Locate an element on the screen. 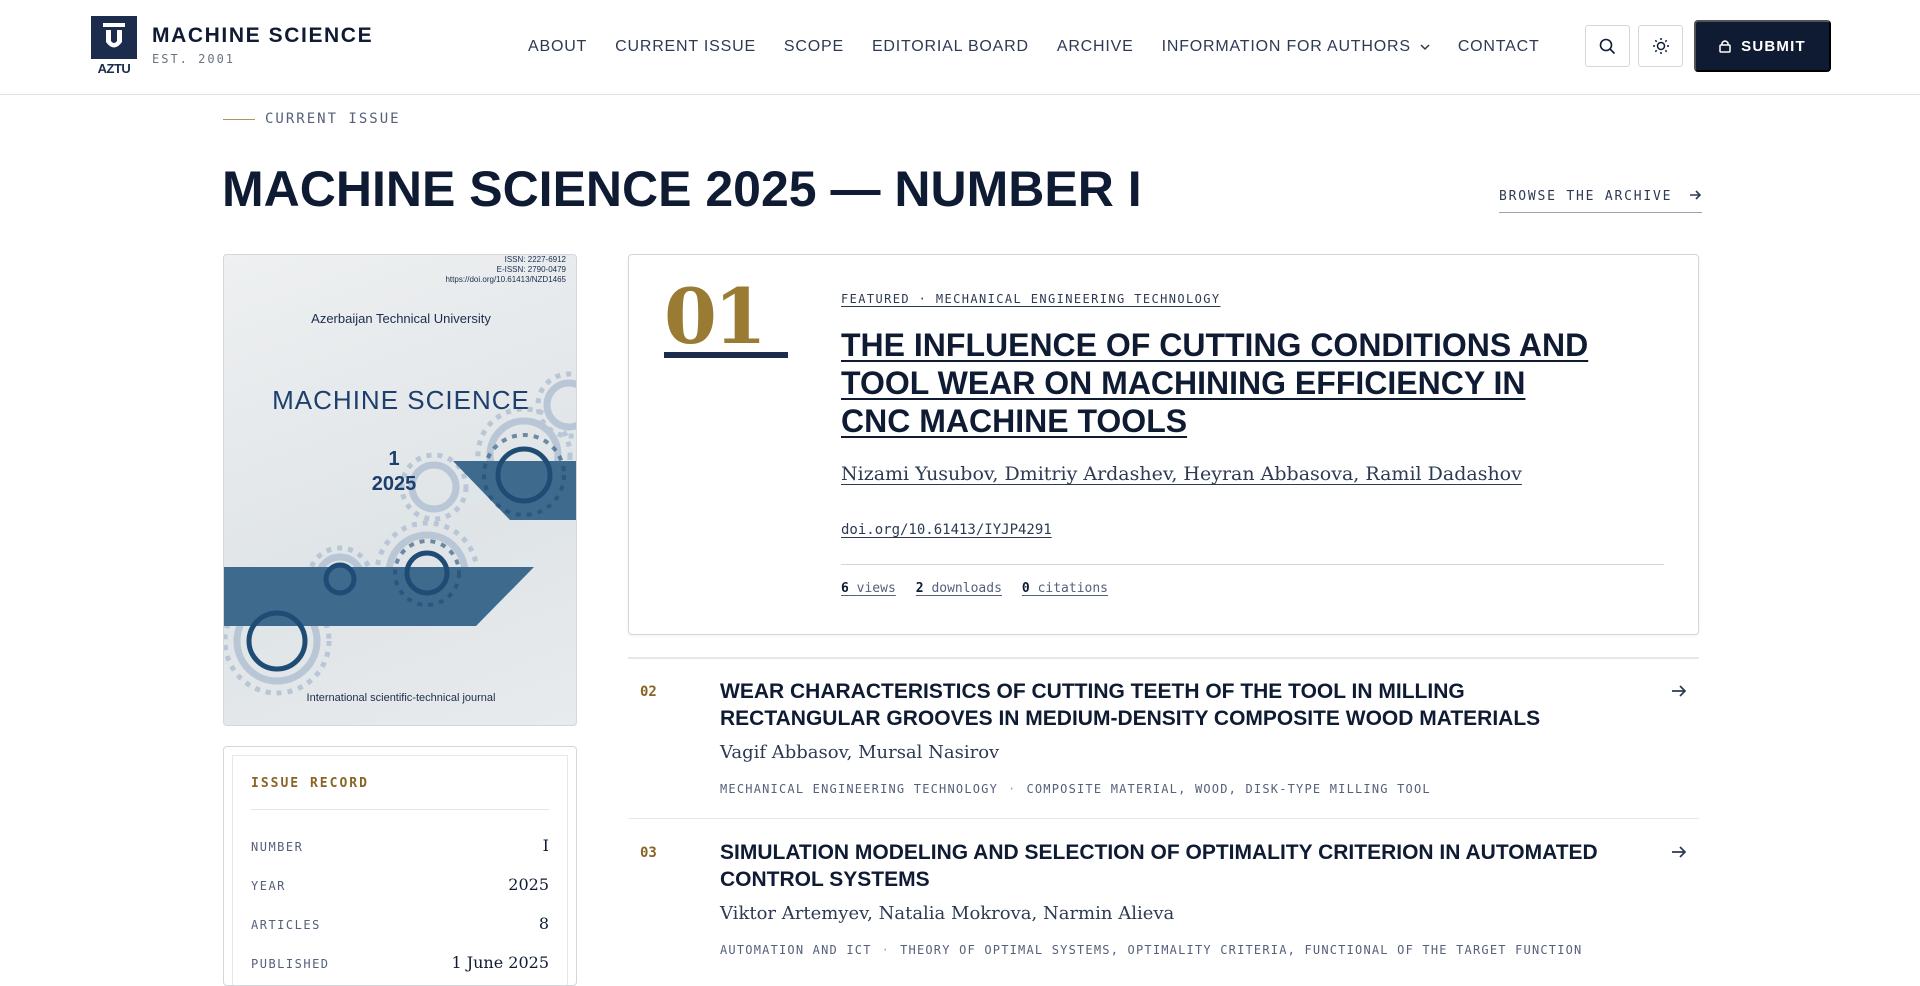 Image resolution: width=1920 pixels, height=986 pixels. nav-information-for-authors: INFORMATION FOR AUTHORS is located at coordinates (1296, 47).